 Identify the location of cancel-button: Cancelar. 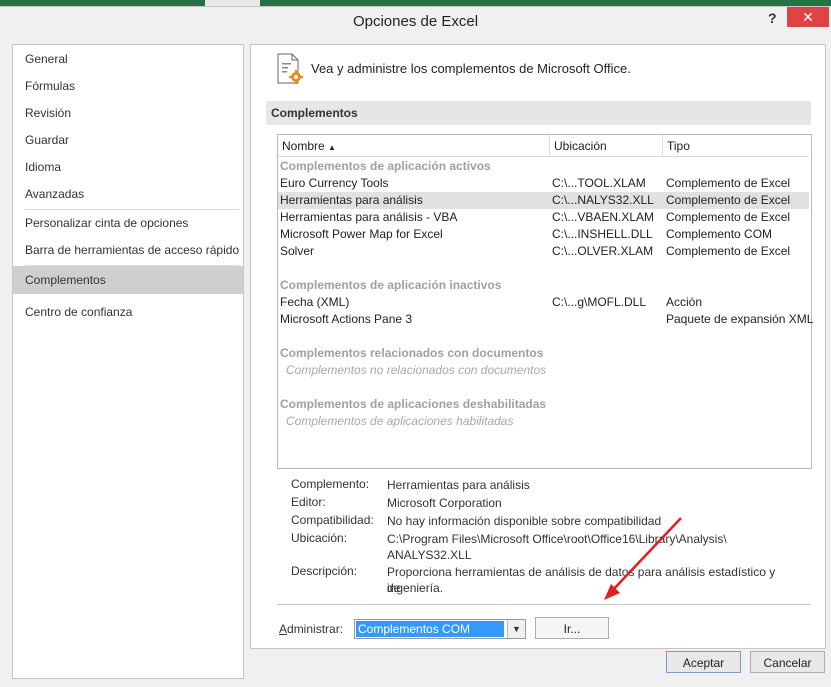
(787, 662).